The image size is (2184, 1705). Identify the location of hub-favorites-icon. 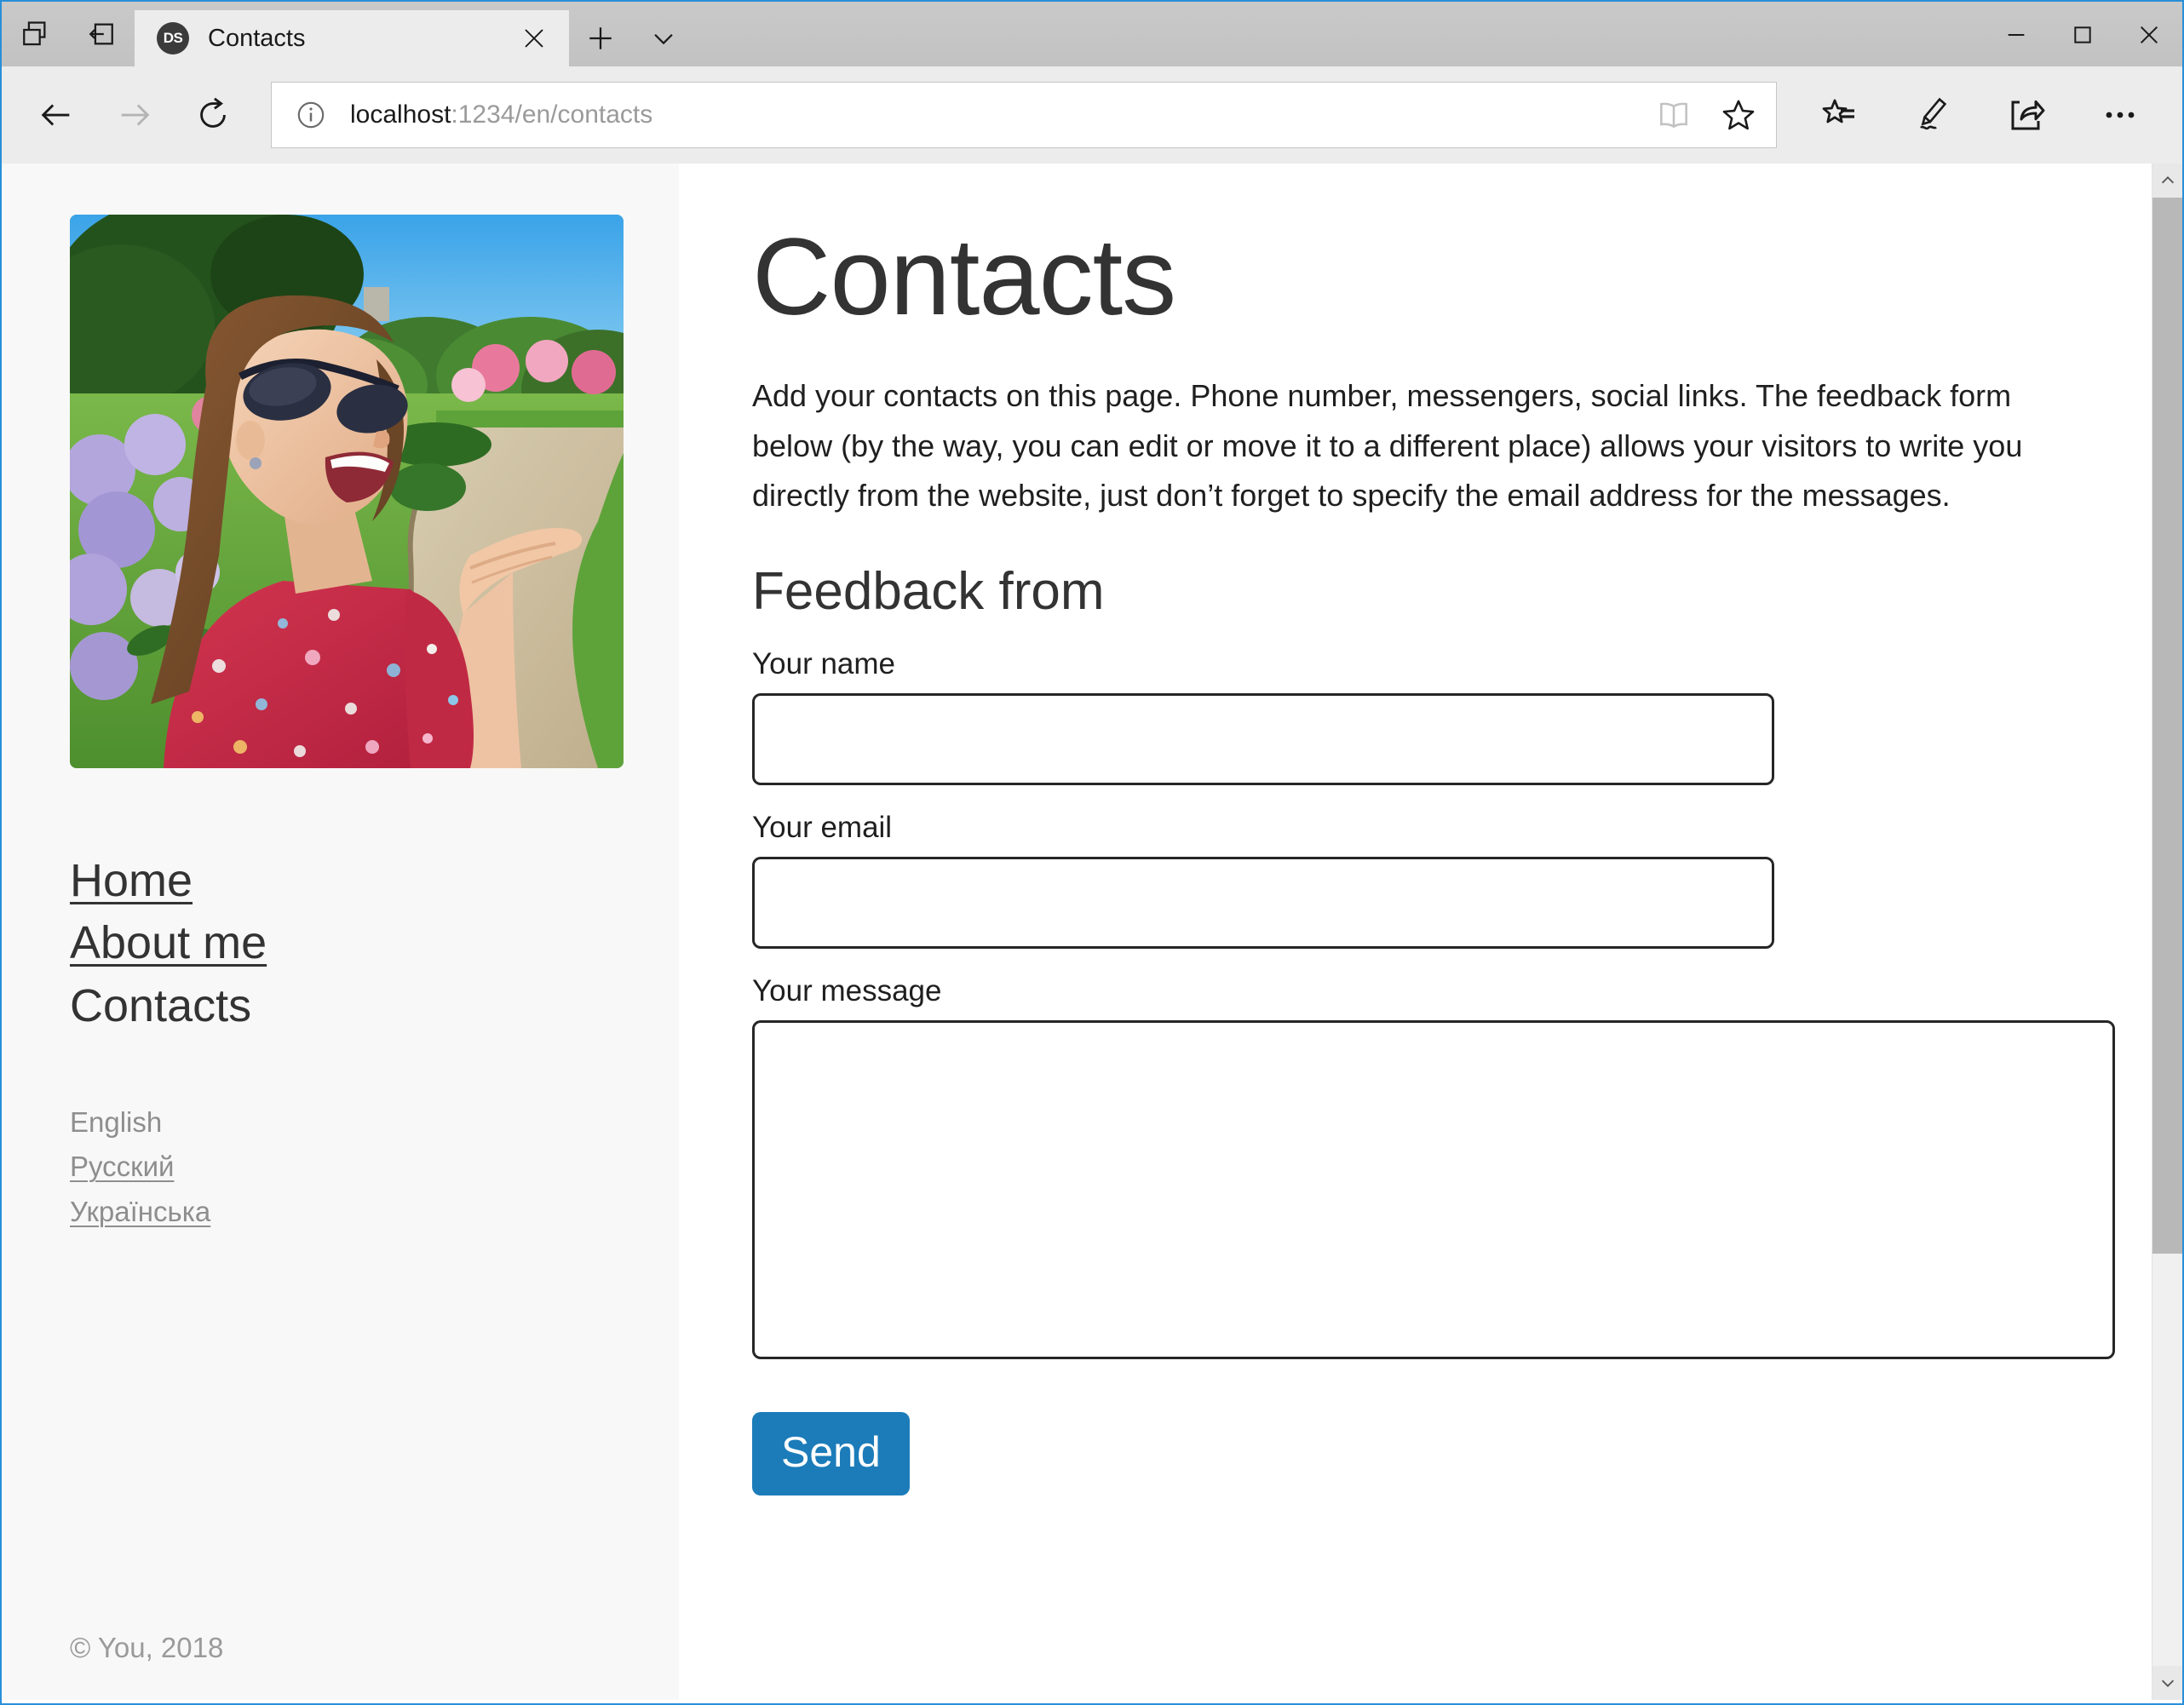
(1838, 111).